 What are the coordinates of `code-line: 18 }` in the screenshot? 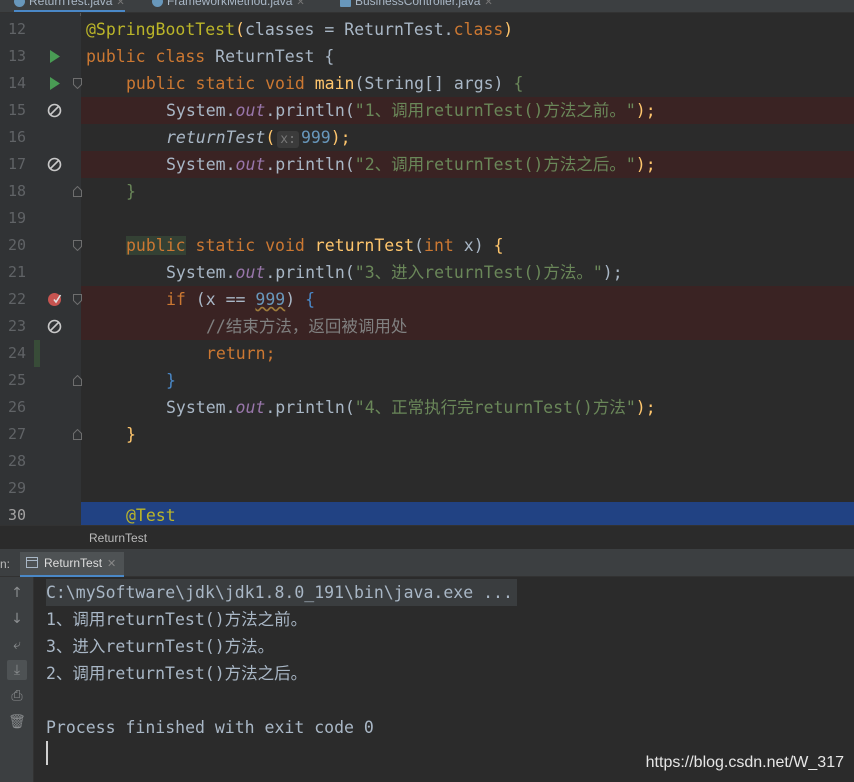 It's located at (427, 191).